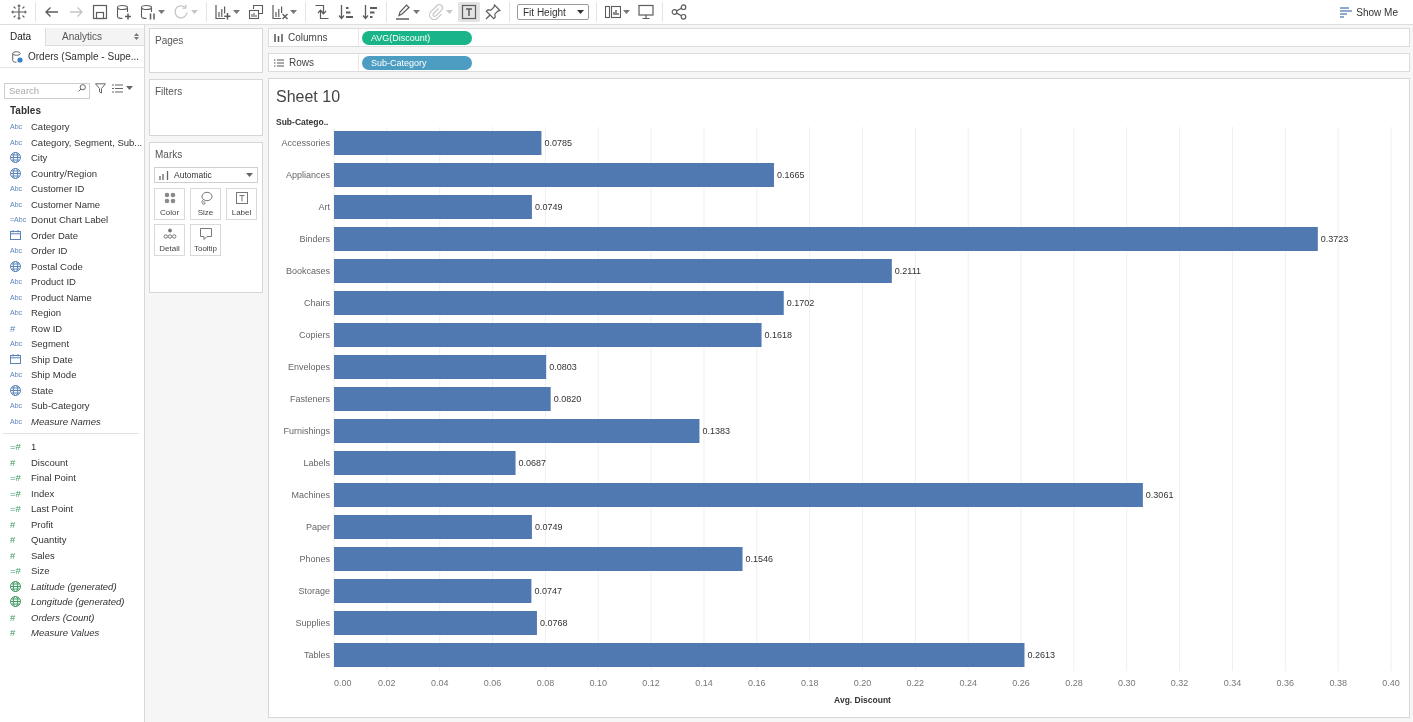 The image size is (1413, 722). I want to click on text-box-icon, so click(241, 198).